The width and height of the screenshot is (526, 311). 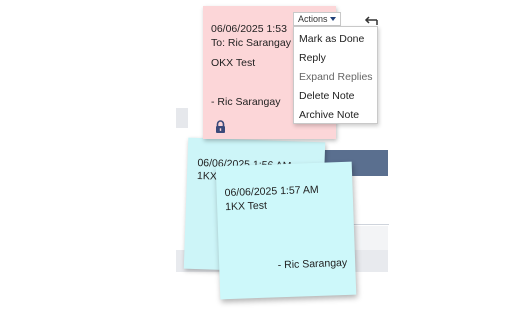 What do you see at coordinates (182, 118) in the screenshot?
I see `background-strip` at bounding box center [182, 118].